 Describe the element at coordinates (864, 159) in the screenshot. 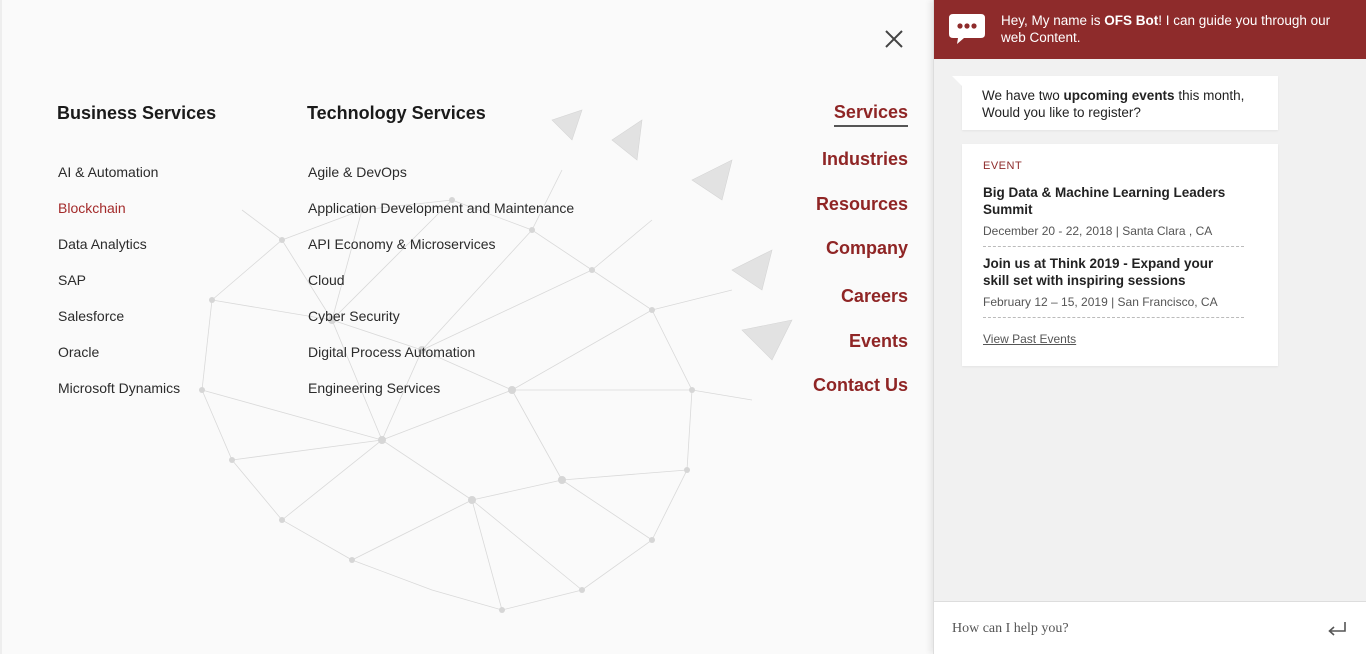

I see `nav-industries-label: Industries` at that location.